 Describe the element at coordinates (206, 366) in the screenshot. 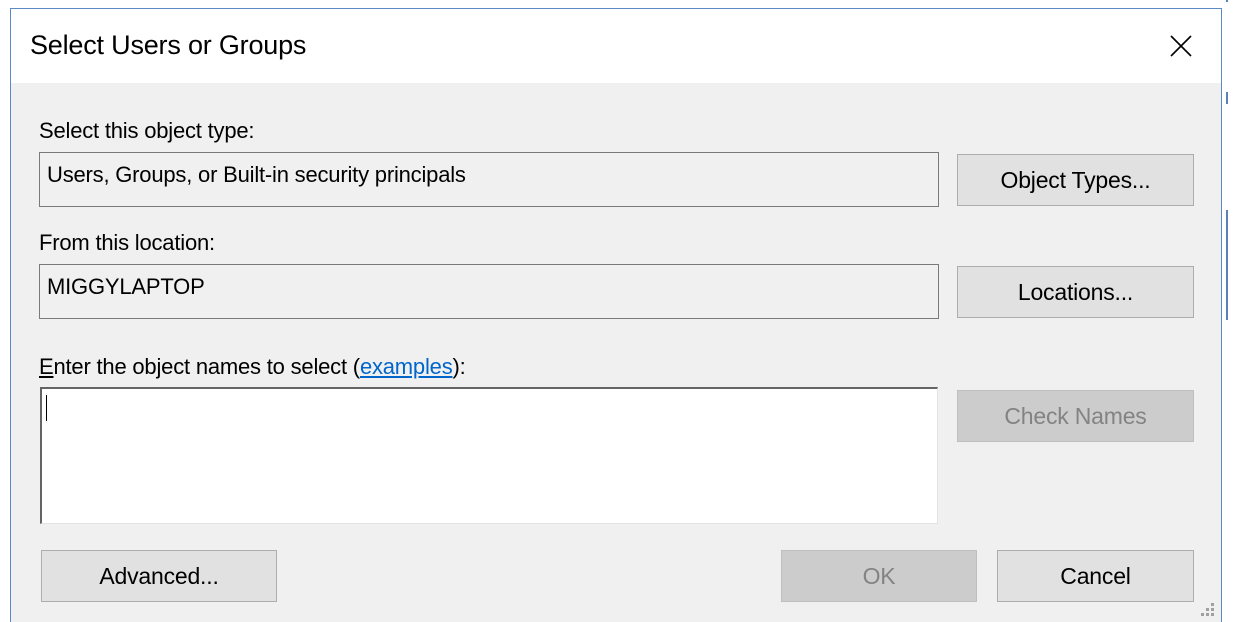

I see `object-names-label-text: nter the object names to select (` at that location.